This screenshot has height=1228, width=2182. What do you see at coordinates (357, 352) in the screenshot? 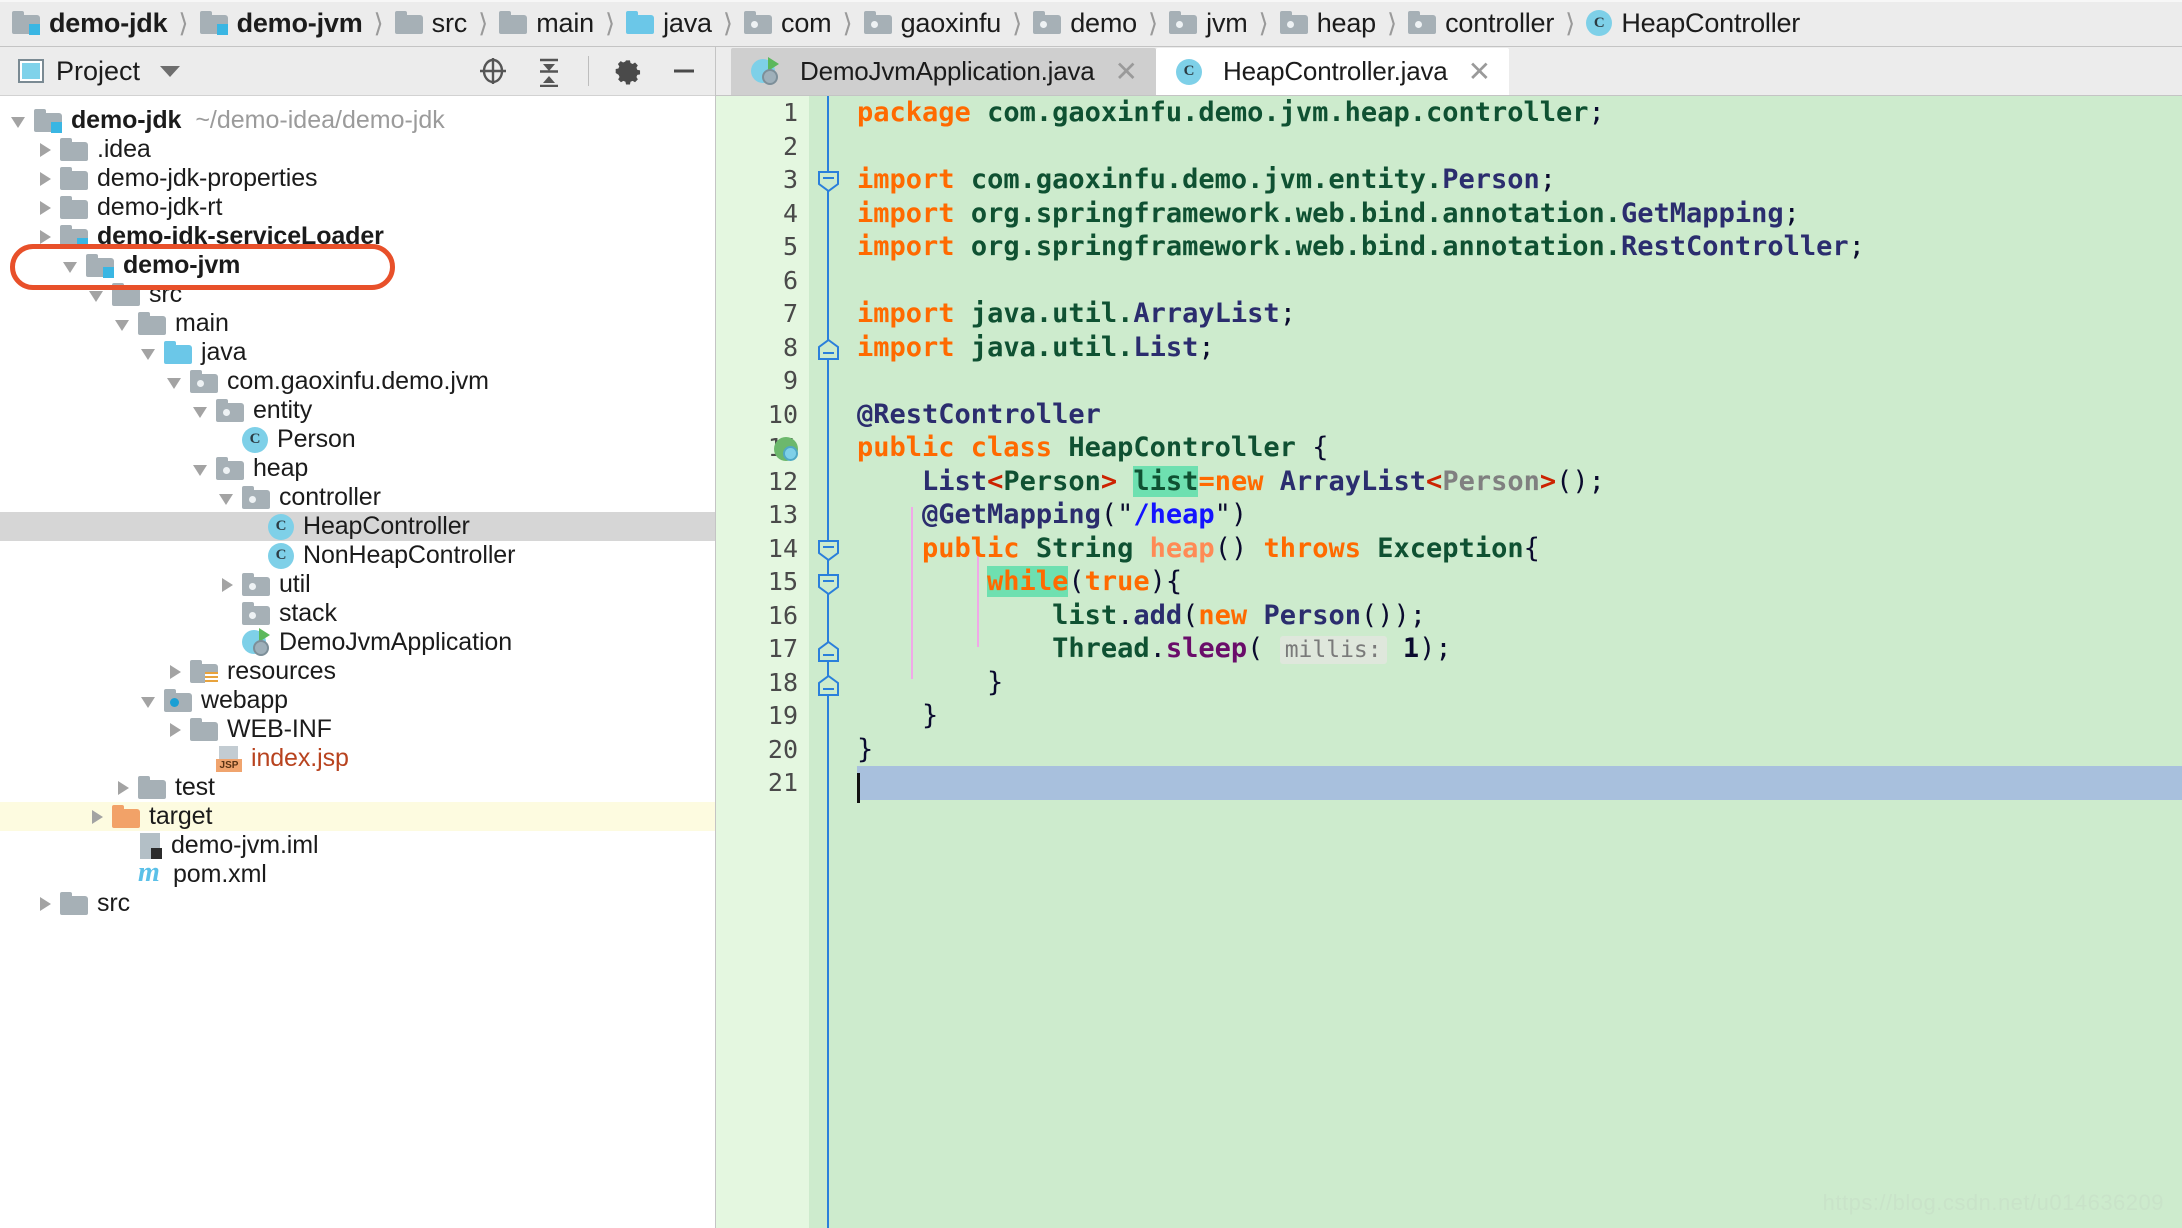
I see `tree-row-java: java` at bounding box center [357, 352].